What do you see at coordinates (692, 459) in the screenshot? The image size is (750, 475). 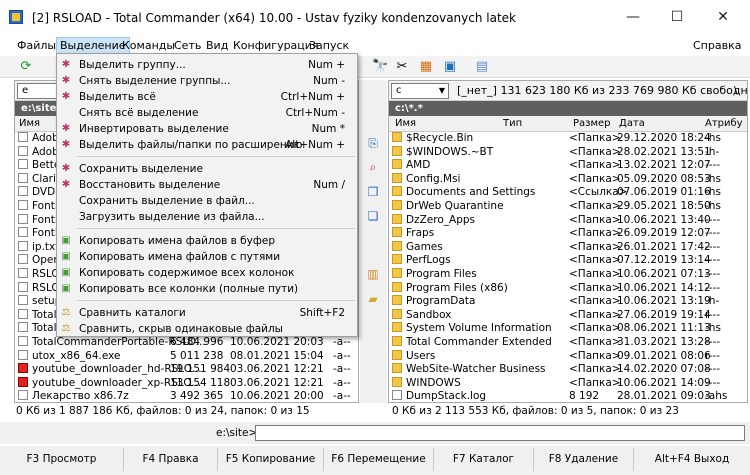 I see `altf4-exit-button: Alt+F4 Выход` at bounding box center [692, 459].